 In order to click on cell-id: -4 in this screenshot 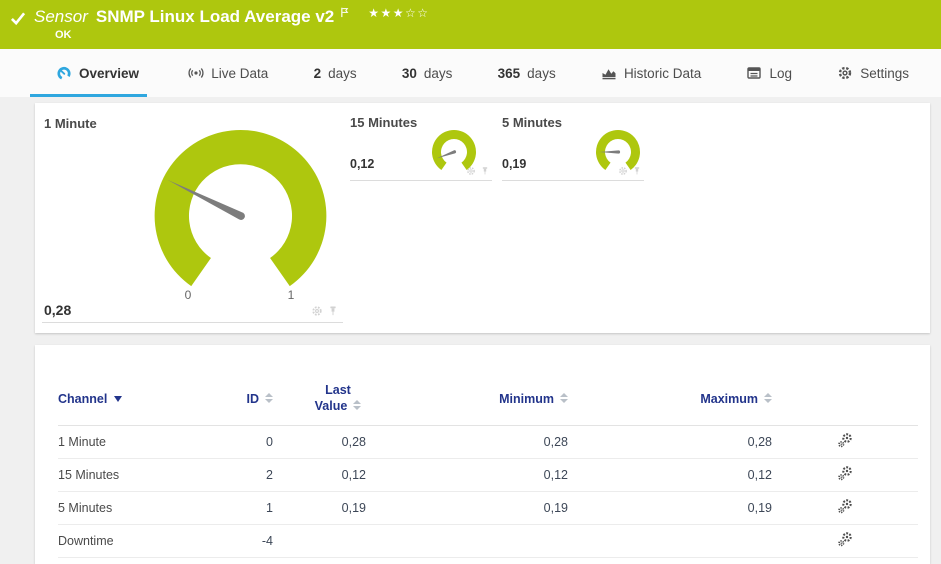, I will do `click(250, 541)`.